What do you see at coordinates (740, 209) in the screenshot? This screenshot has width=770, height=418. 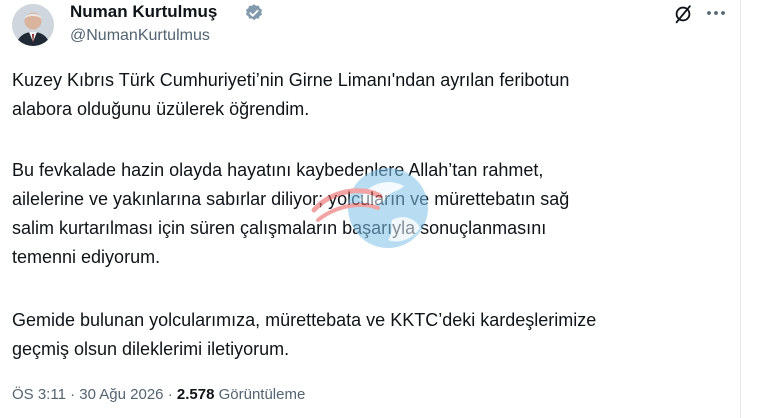 I see `card-border` at bounding box center [740, 209].